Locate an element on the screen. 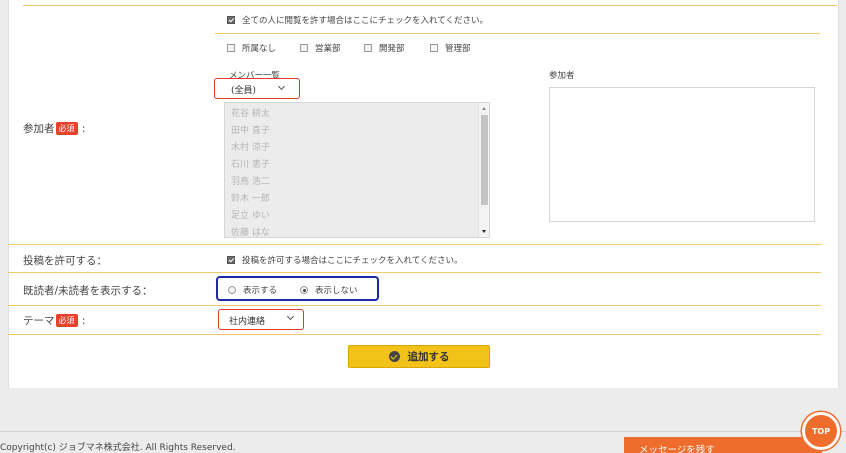 The image size is (846, 453). scroll-up-icon is located at coordinates (484, 108).